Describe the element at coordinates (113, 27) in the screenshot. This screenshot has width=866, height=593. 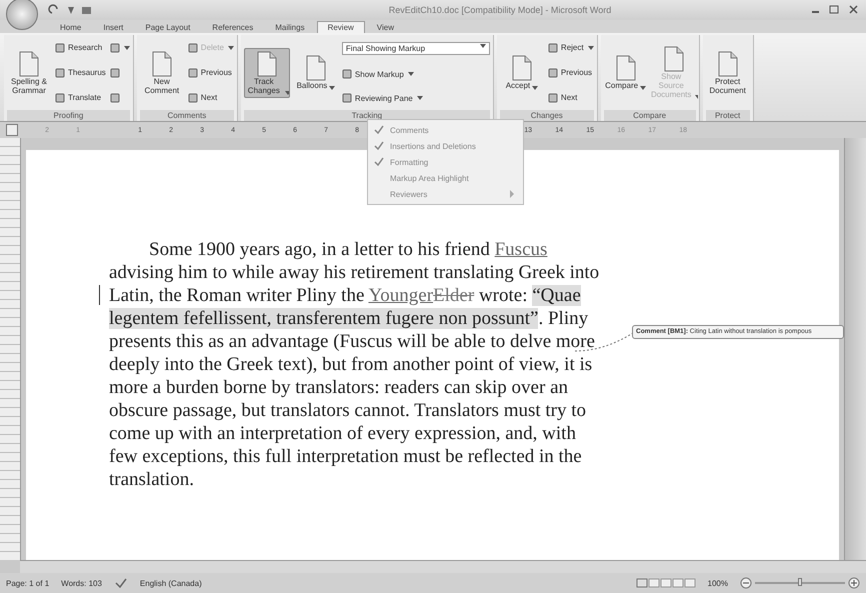
I see `ribbon-tab: Insert` at that location.